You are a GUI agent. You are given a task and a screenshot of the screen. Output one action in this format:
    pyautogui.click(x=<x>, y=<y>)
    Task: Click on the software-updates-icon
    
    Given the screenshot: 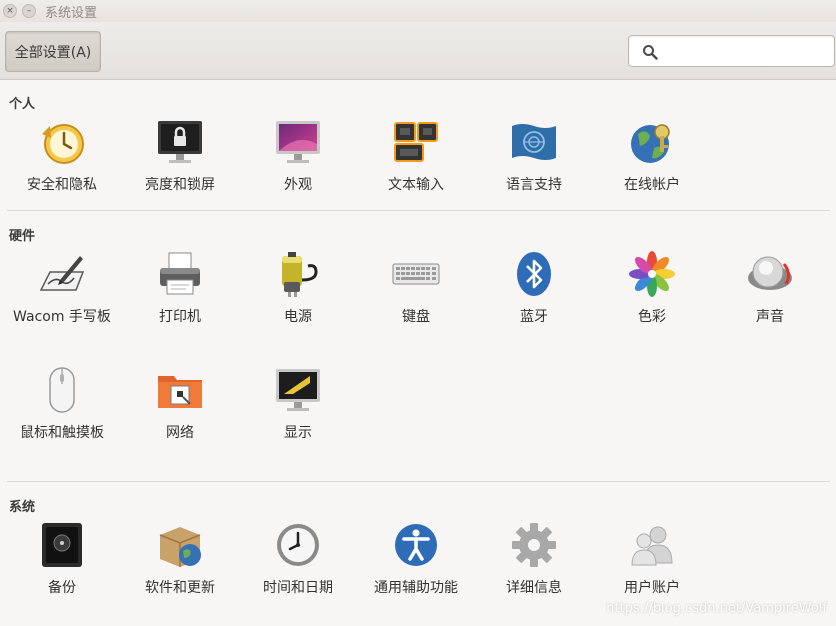 What is the action you would take?
    pyautogui.click(x=180, y=547)
    